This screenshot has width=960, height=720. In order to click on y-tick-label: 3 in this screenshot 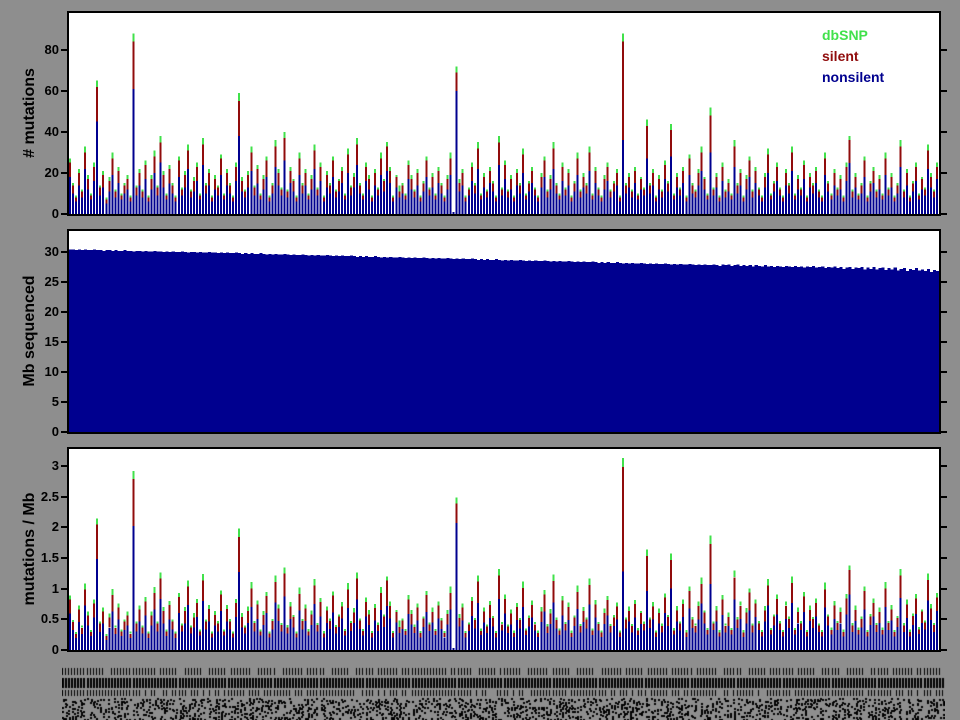, I will do `click(55, 465)`.